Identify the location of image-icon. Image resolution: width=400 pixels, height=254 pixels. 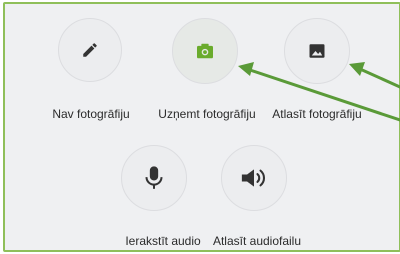
(317, 51).